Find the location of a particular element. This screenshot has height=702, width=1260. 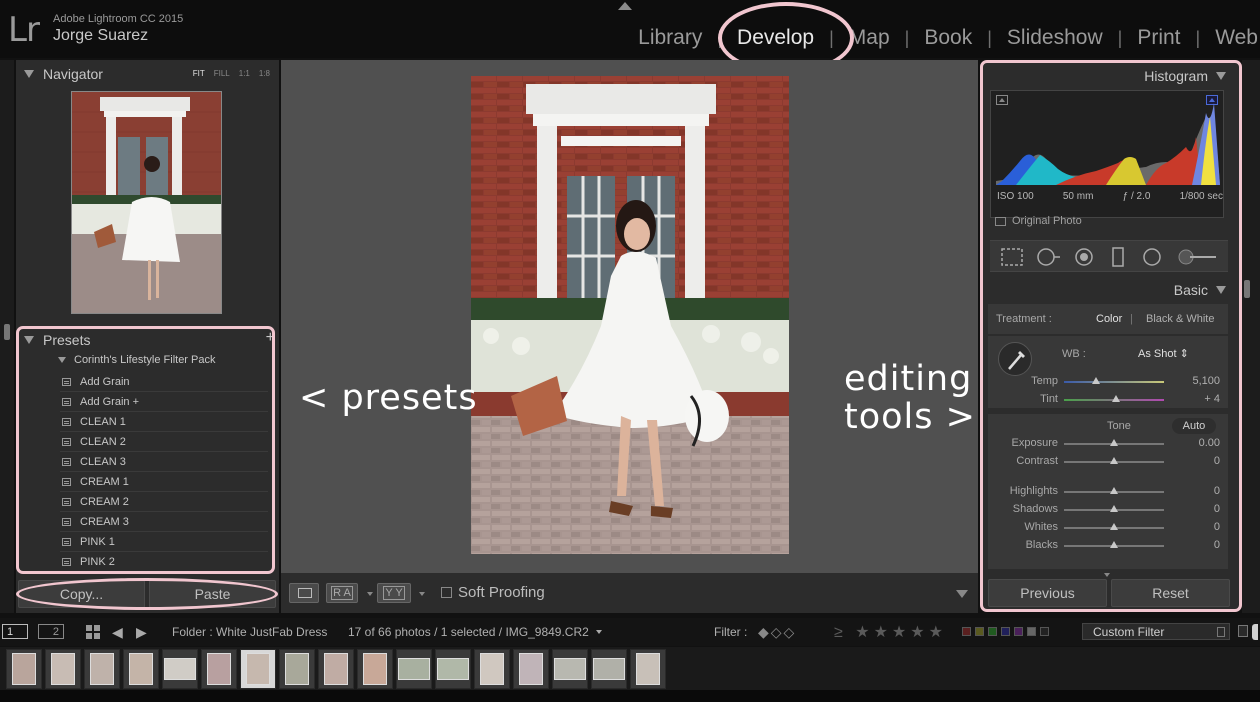

no-label-filter is located at coordinates (1044, 631).